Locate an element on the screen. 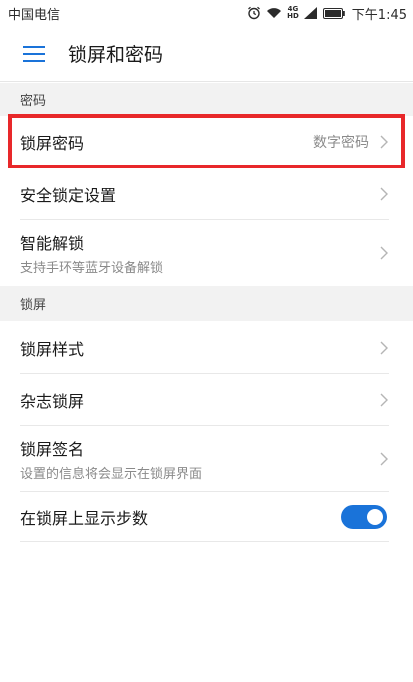 The width and height of the screenshot is (413, 682). network-type-icon: 4G HD is located at coordinates (293, 12).